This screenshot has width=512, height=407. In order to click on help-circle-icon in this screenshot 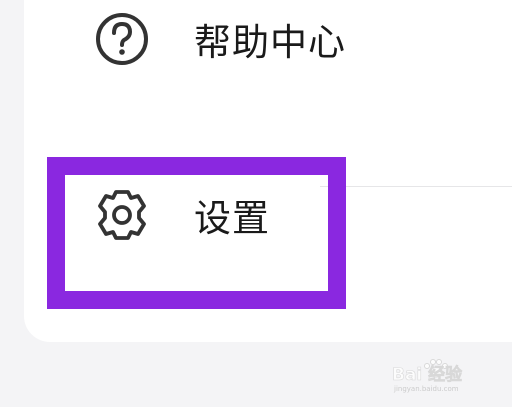, I will do `click(122, 39)`.